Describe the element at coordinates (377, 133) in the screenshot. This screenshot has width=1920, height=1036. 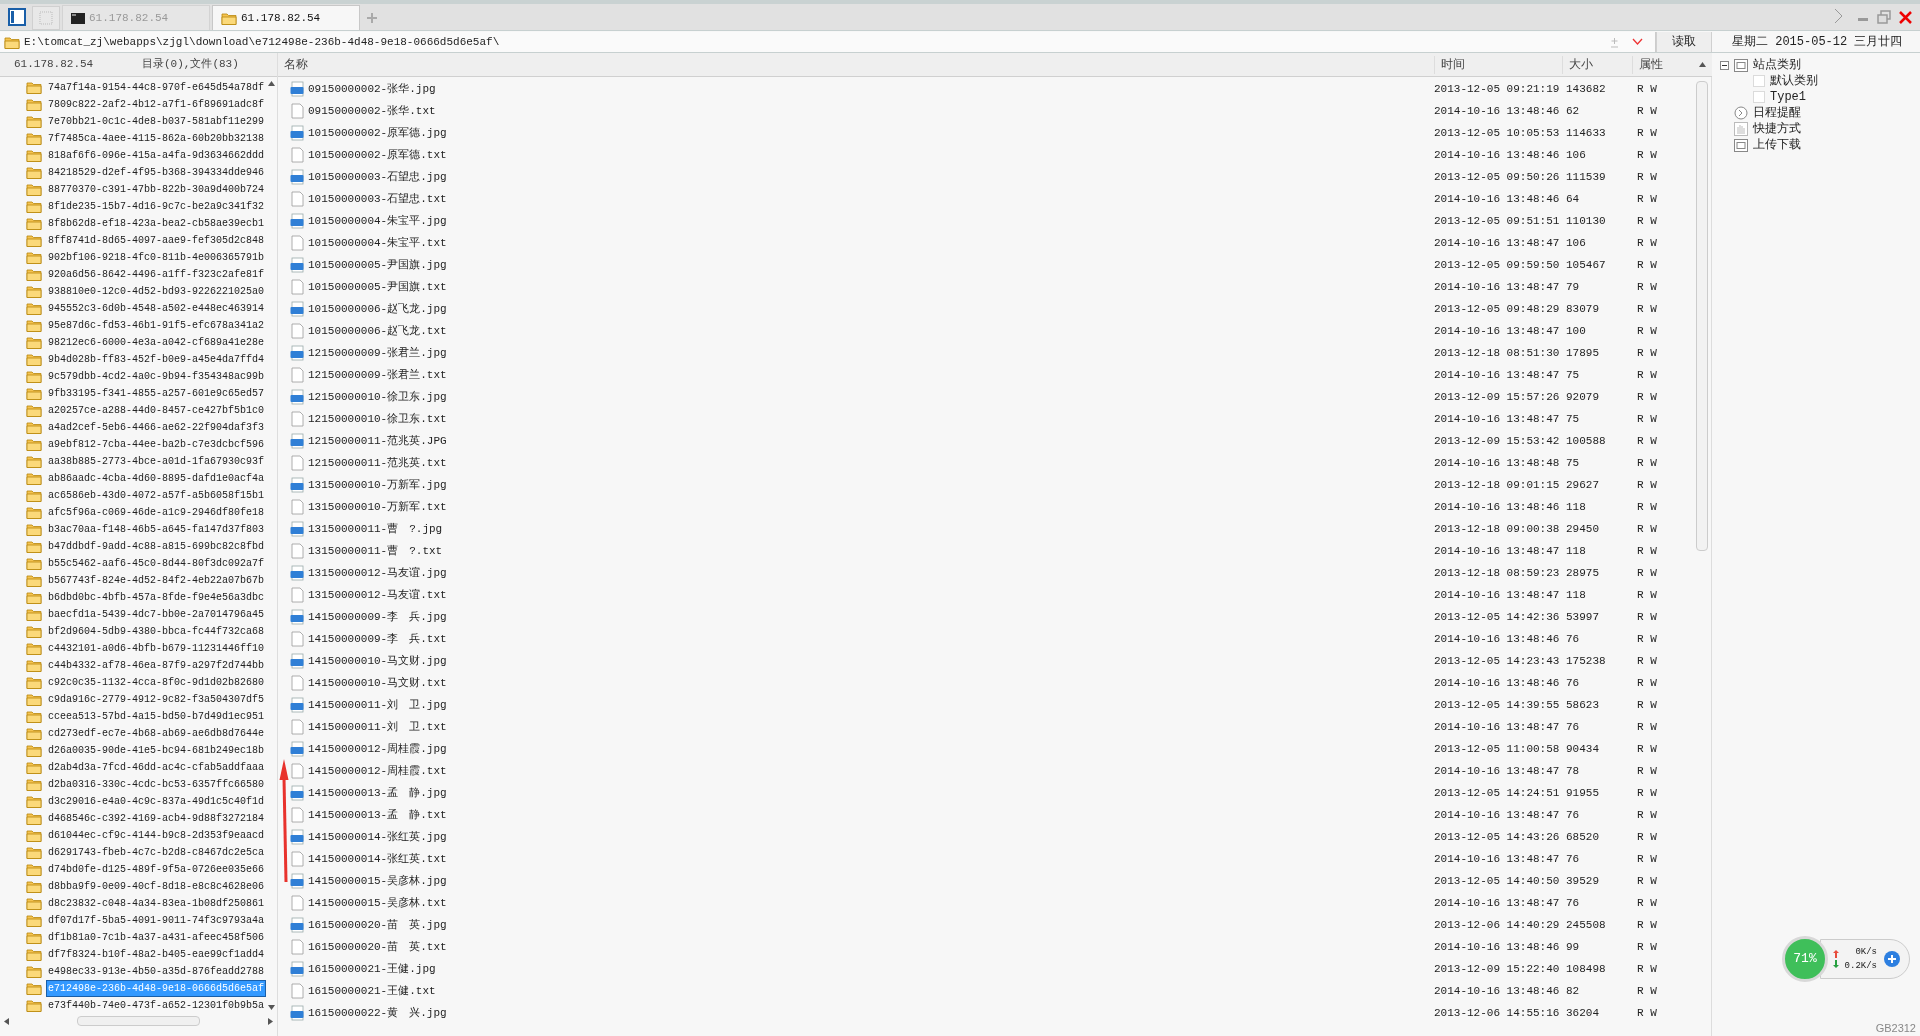
I see `file-name: 10150000002-原军德.jpg` at that location.